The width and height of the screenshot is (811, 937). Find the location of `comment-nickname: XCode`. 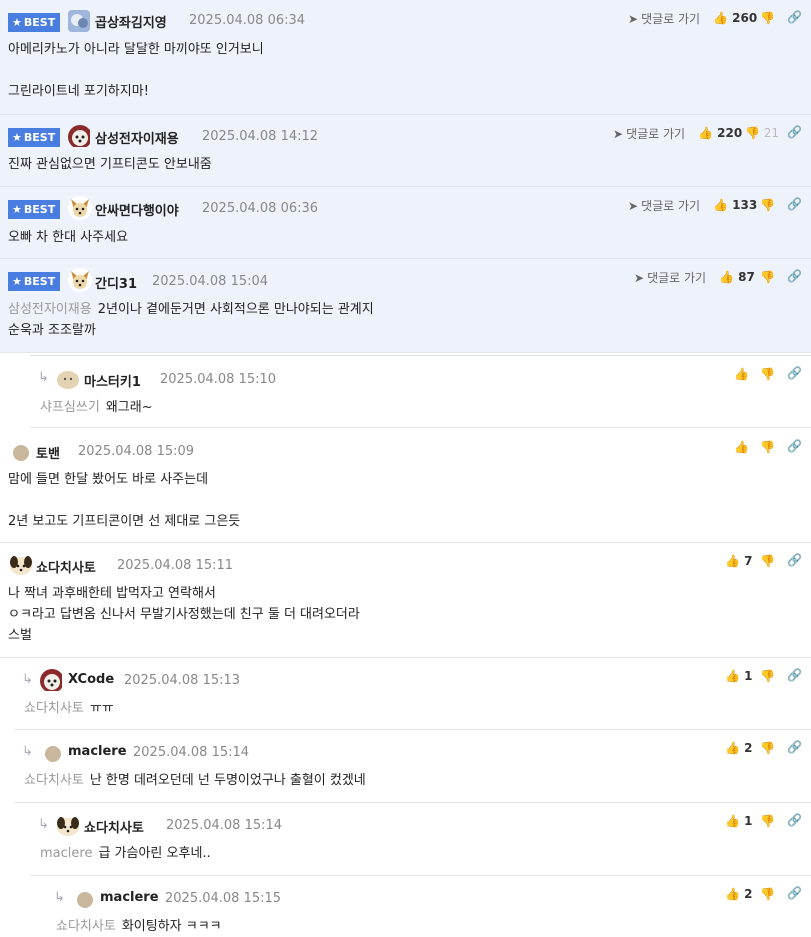

comment-nickname: XCode is located at coordinates (91, 679).